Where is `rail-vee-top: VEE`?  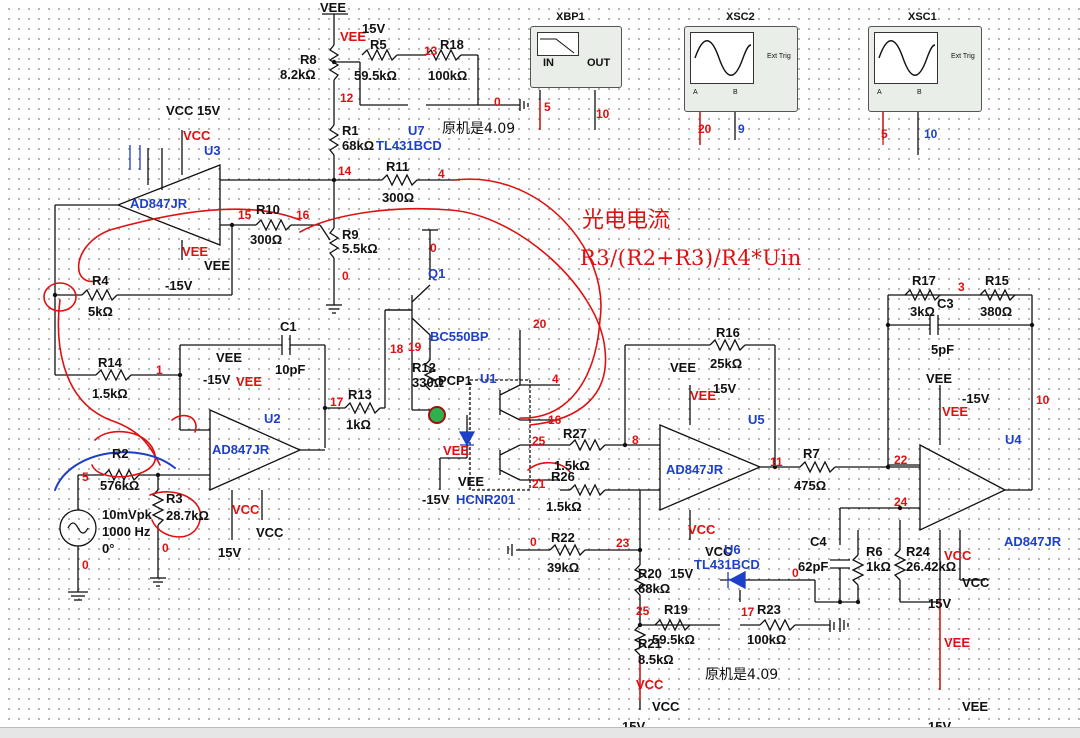 rail-vee-top: VEE is located at coordinates (333, 7).